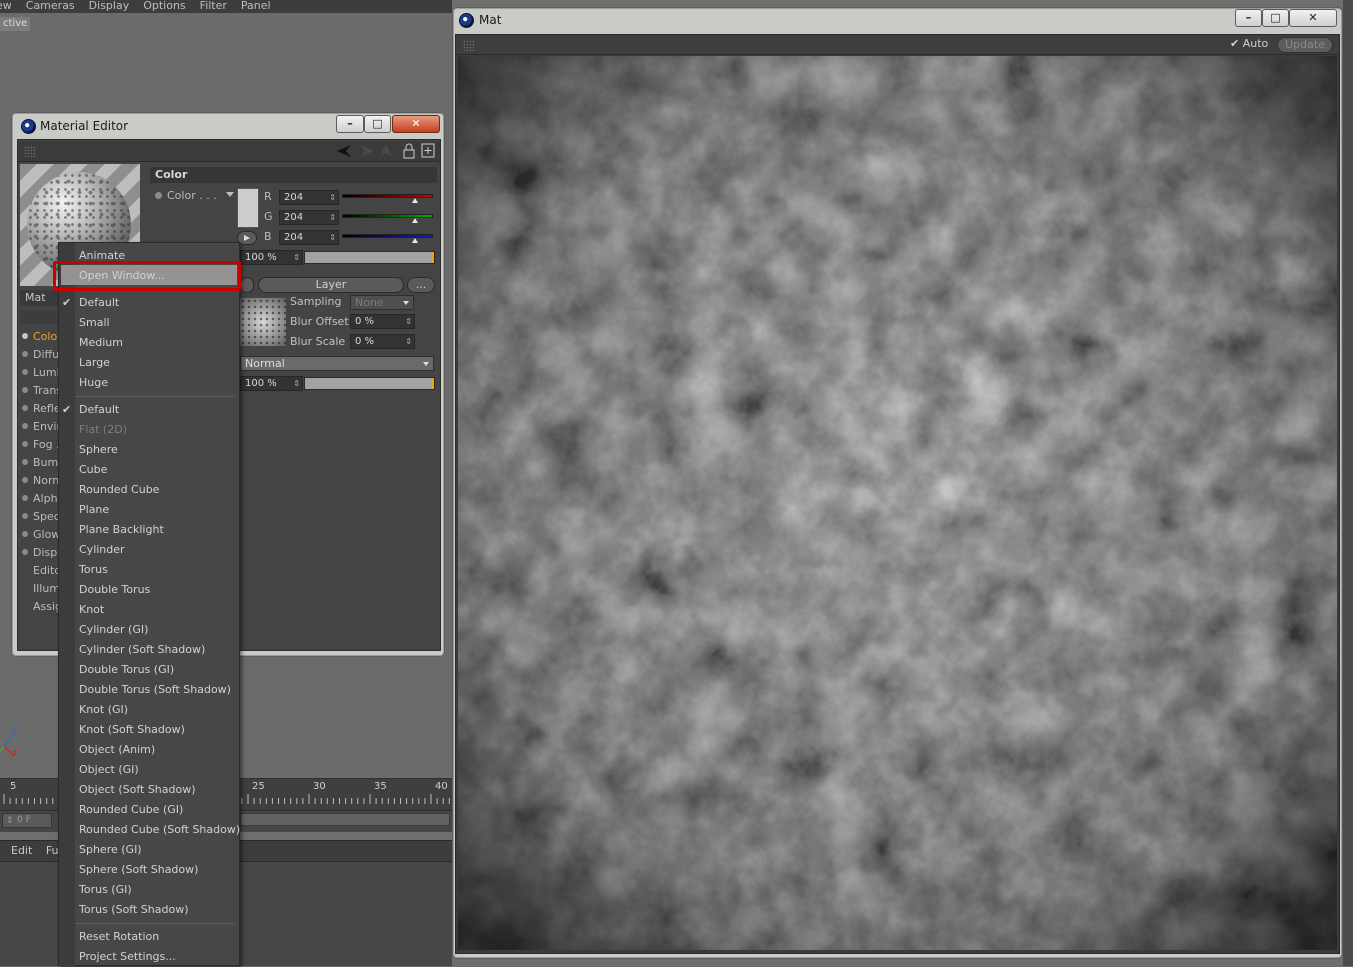  I want to click on menu-item-double-torus-soft-shadow: Double Torus (Soft Shadow), so click(155, 690).